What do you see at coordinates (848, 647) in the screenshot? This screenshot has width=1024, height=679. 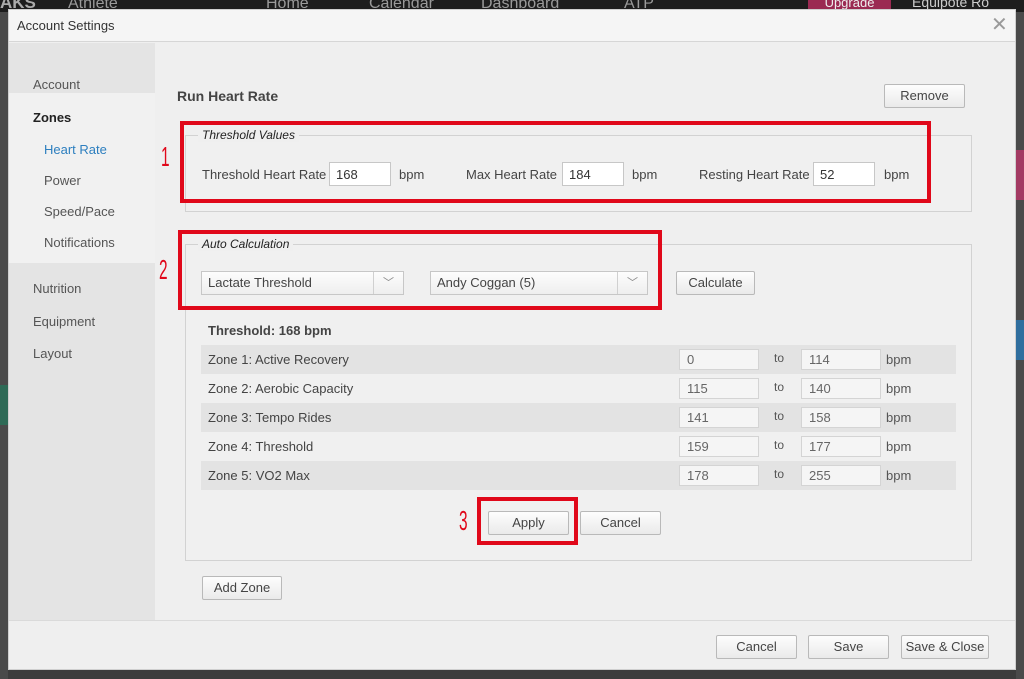 I see `footer-save-button: Save` at bounding box center [848, 647].